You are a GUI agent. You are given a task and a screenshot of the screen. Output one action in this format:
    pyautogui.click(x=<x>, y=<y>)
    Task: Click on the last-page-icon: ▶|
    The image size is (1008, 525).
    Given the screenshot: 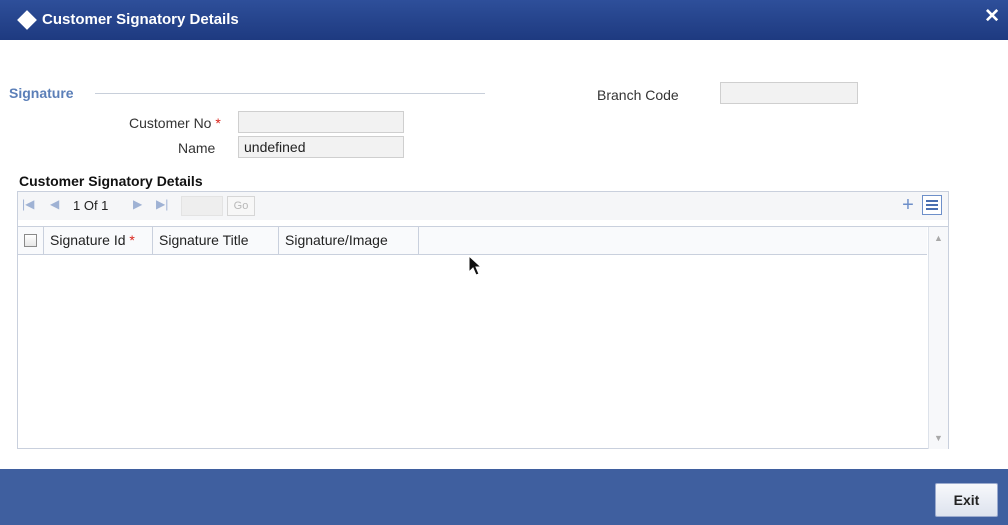 What is the action you would take?
    pyautogui.click(x=162, y=204)
    